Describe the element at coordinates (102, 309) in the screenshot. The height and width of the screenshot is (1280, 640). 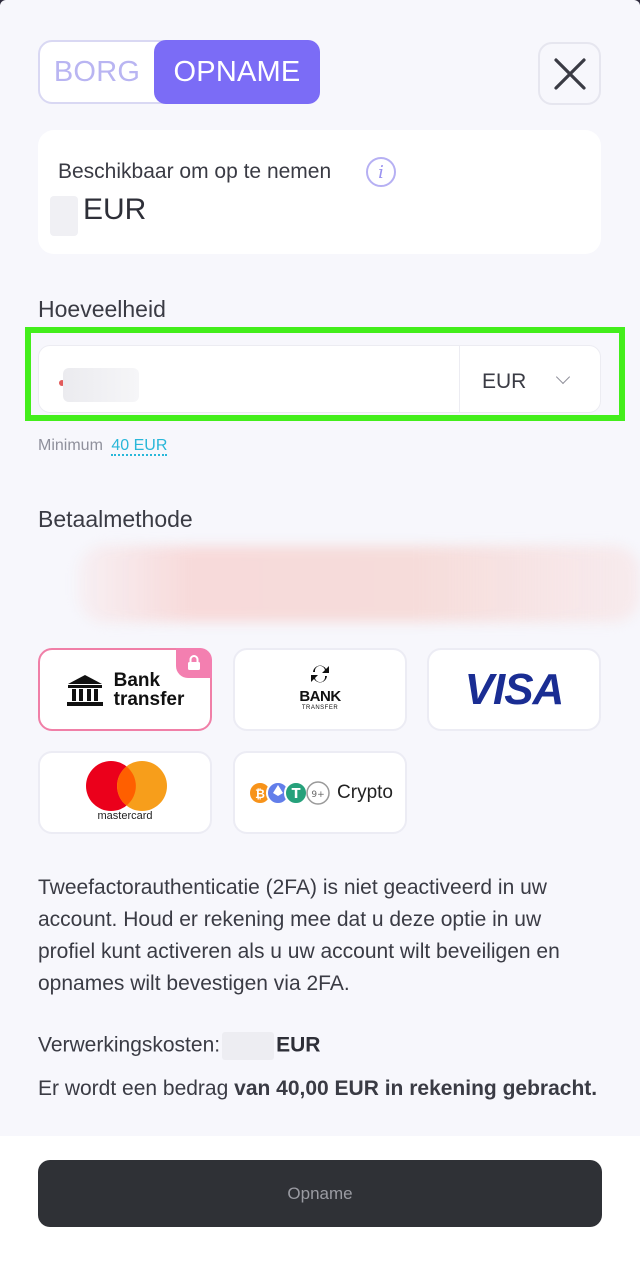
I see `amount-label: Hoeveelheid` at that location.